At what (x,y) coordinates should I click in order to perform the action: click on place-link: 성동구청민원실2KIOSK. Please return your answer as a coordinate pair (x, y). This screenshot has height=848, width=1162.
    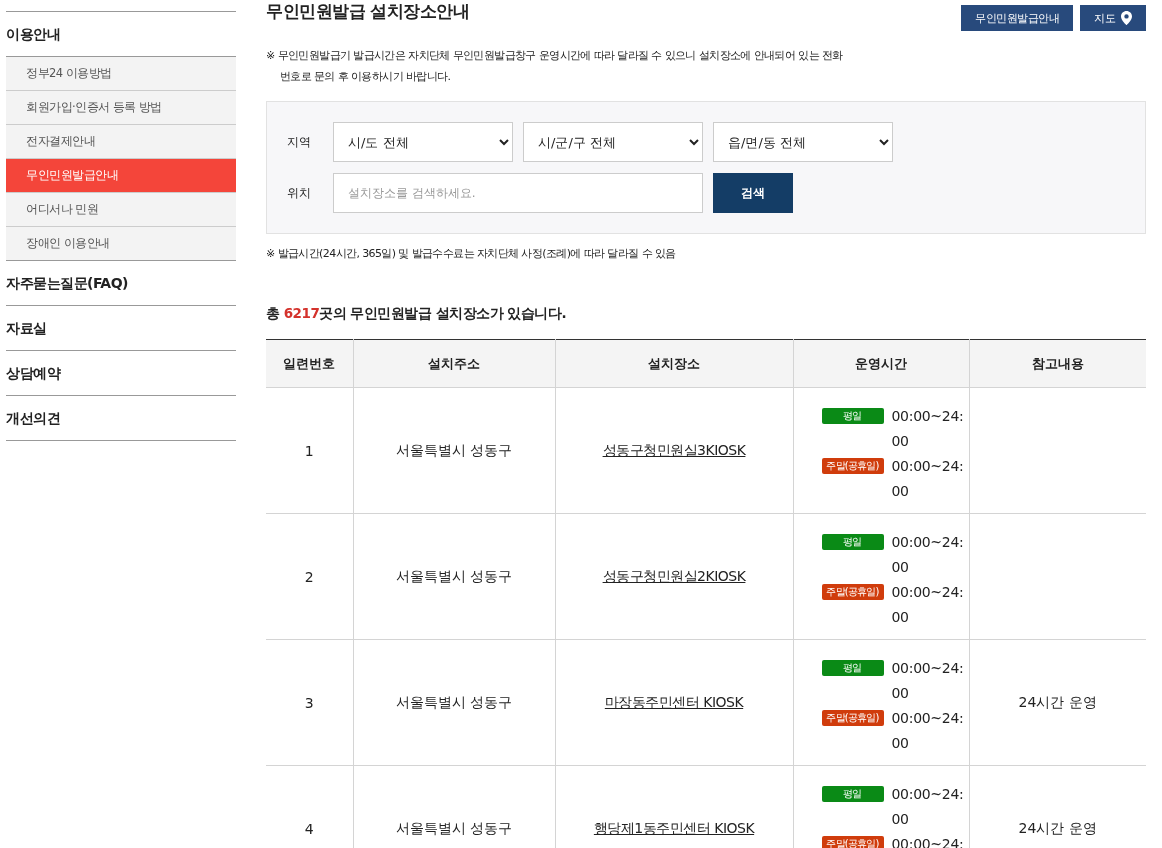
    Looking at the image, I should click on (674, 575).